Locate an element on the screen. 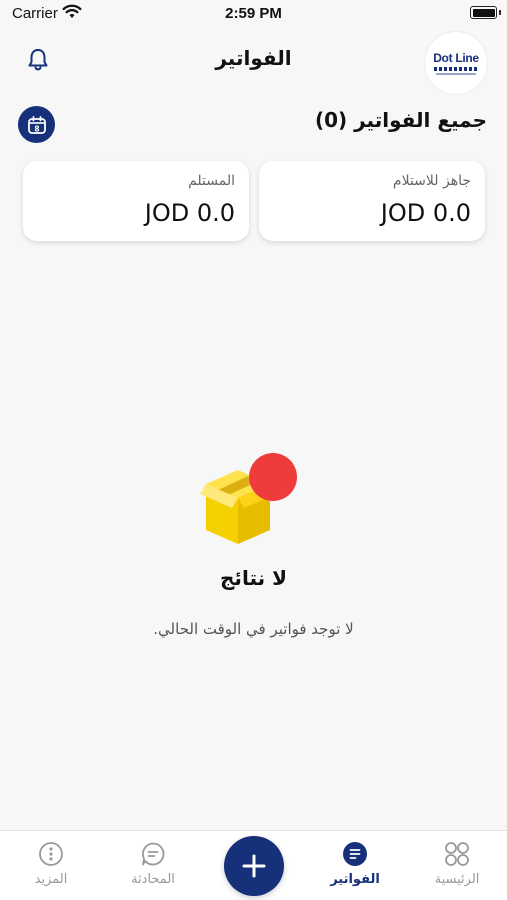 This screenshot has width=507, height=900. app-header: الفواتير Dot Line is located at coordinates (253, 63).